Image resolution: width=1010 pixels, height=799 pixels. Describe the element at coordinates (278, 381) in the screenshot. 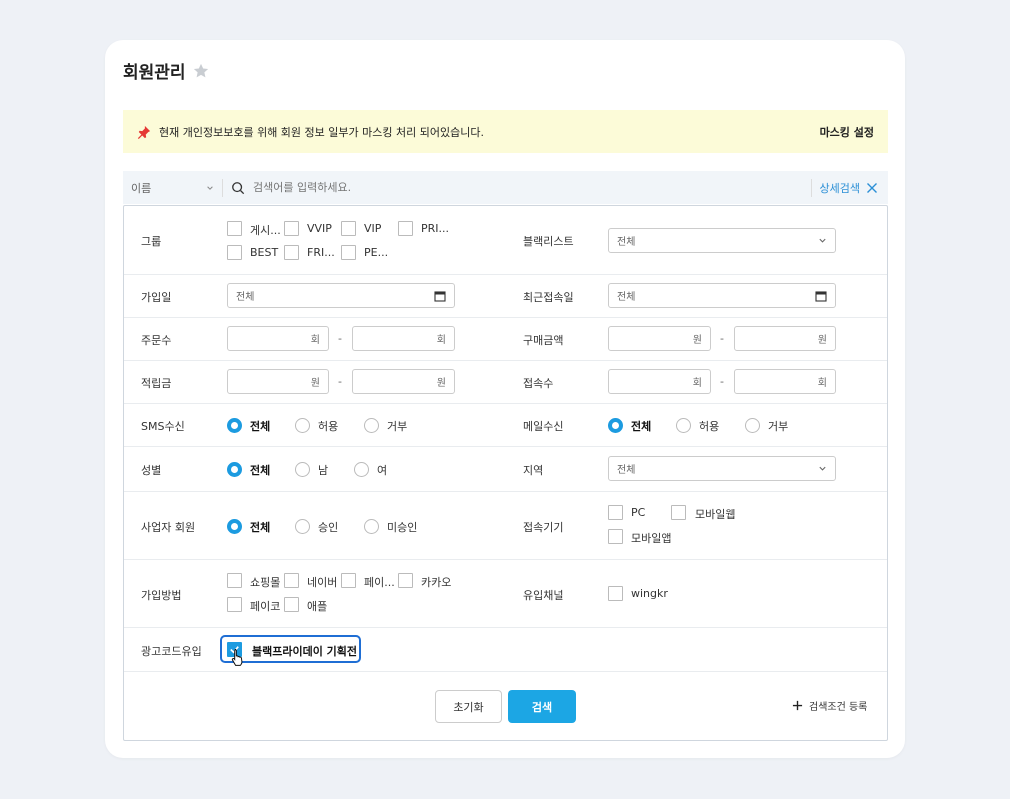

I see `points-min: 원` at that location.